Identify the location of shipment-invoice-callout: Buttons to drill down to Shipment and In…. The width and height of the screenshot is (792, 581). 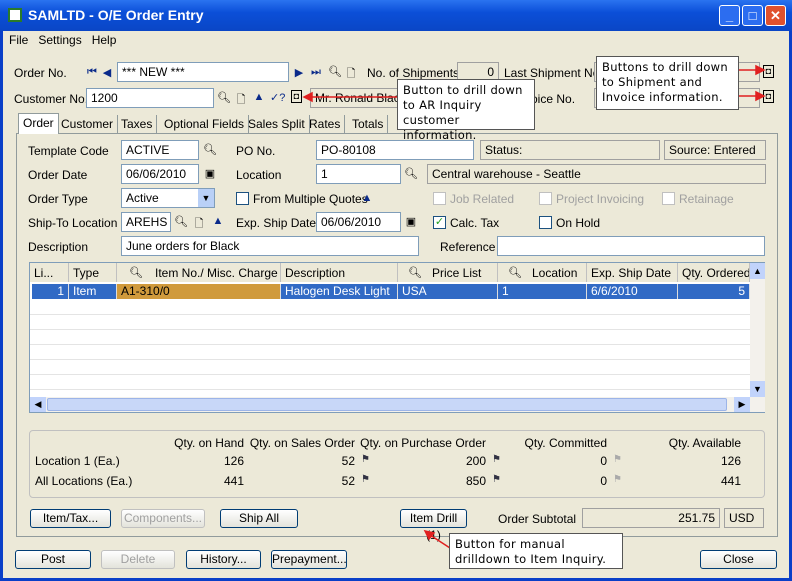
(667, 83).